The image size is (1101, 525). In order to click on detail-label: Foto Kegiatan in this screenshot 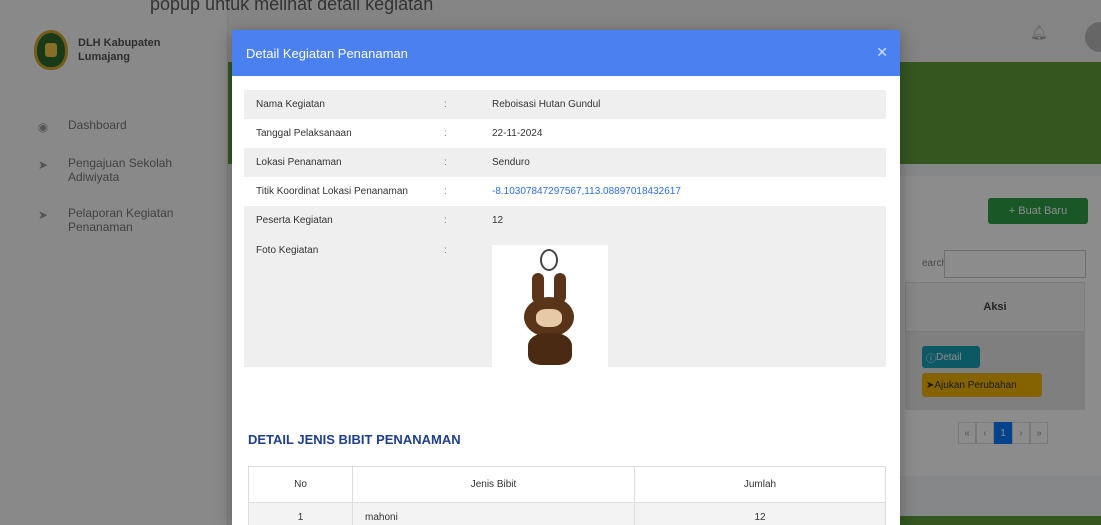, I will do `click(287, 250)`.